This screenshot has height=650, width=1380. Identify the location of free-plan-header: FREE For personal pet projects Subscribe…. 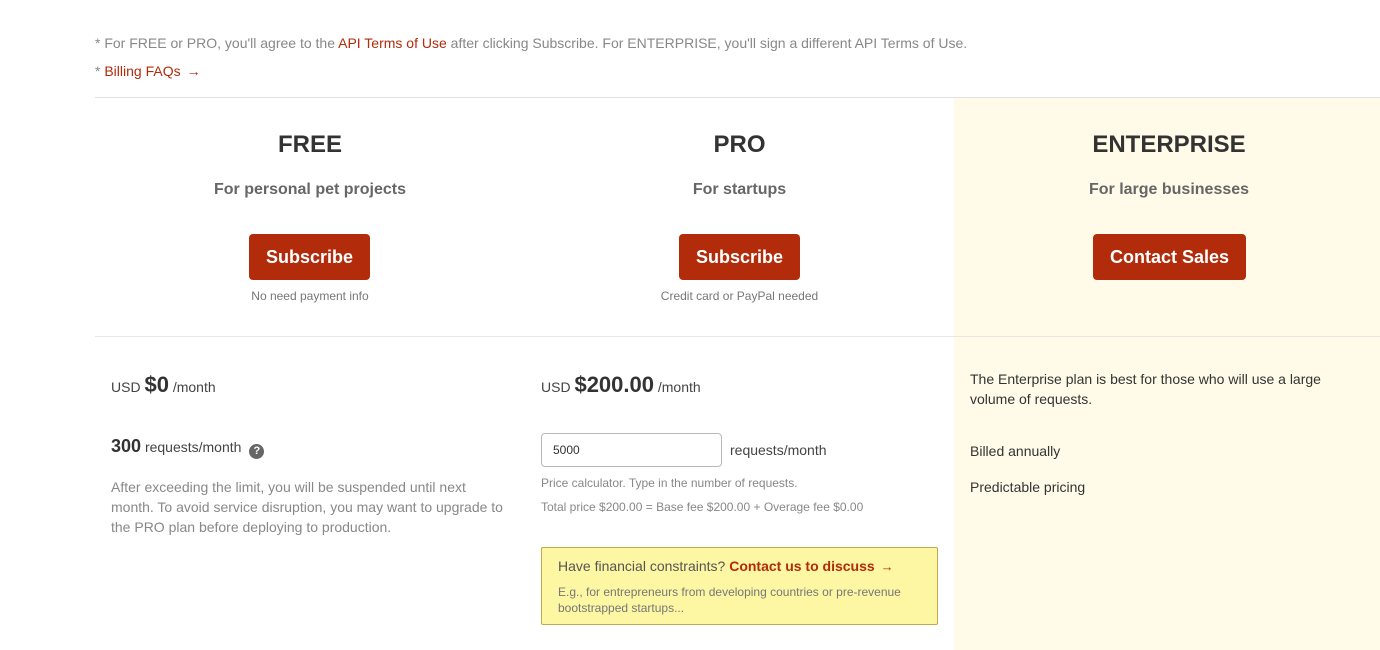
(310, 217).